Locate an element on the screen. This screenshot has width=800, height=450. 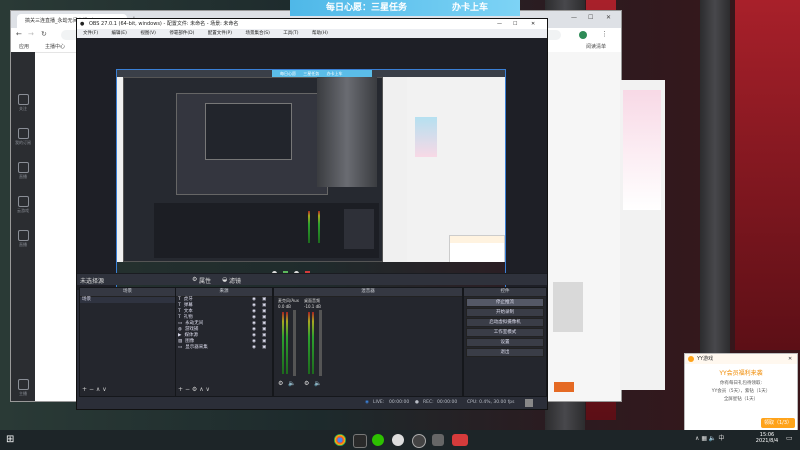
sidebar-item-cloud-game: 云游戏 is located at coordinates (23, 207).